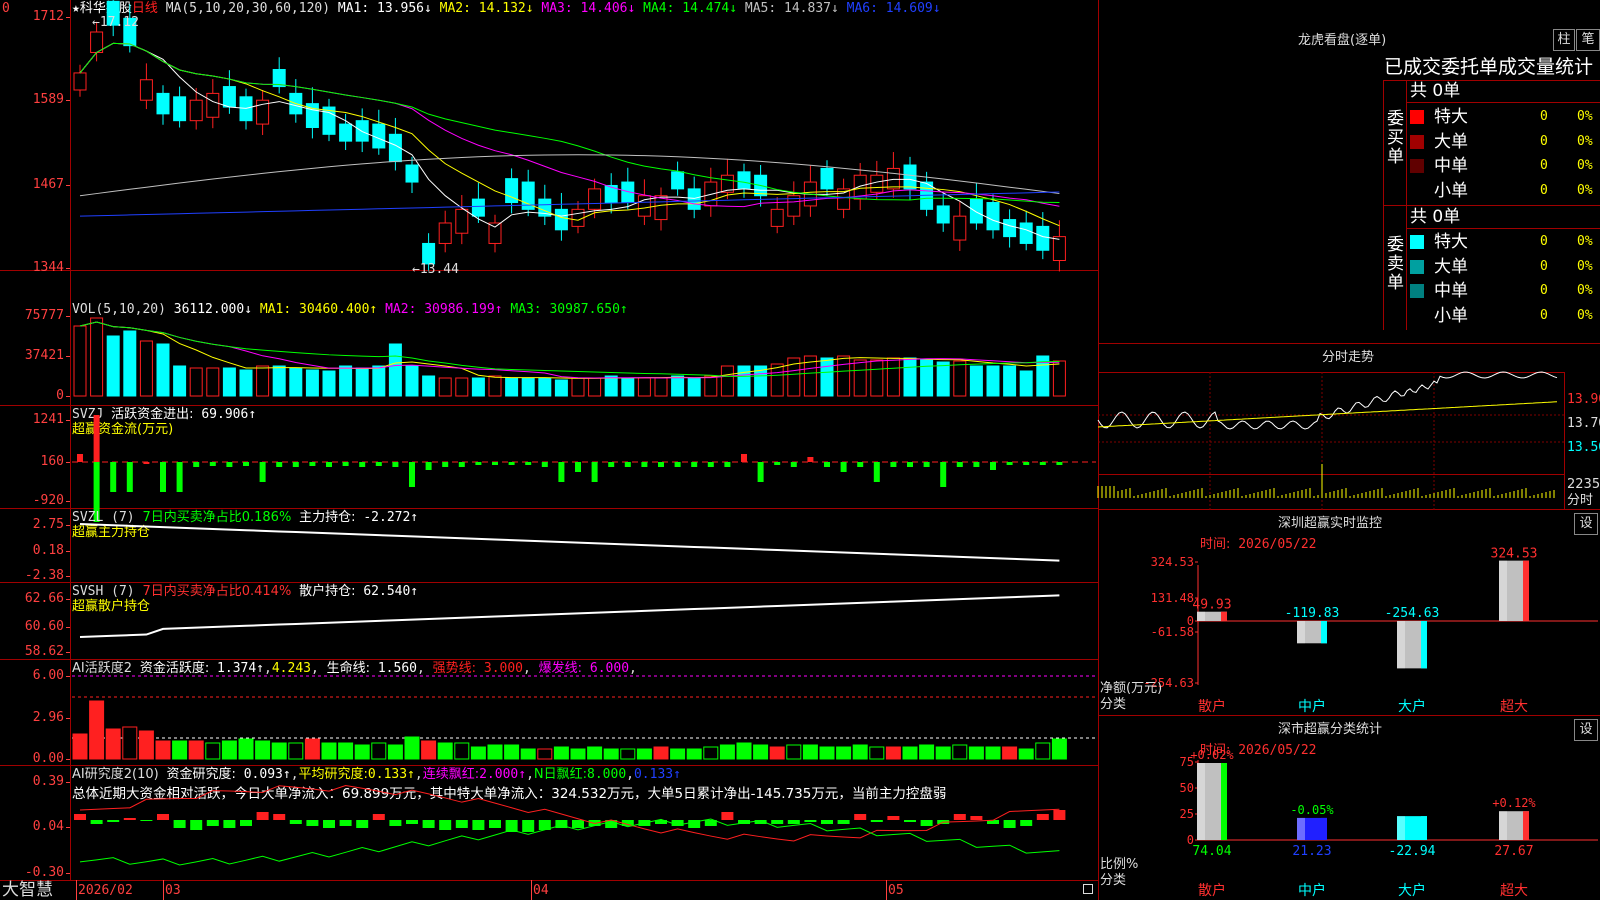 This screenshot has width=1600, height=900. What do you see at coordinates (1312, 890) in the screenshot?
I see `bar-category-label: 中户` at bounding box center [1312, 890].